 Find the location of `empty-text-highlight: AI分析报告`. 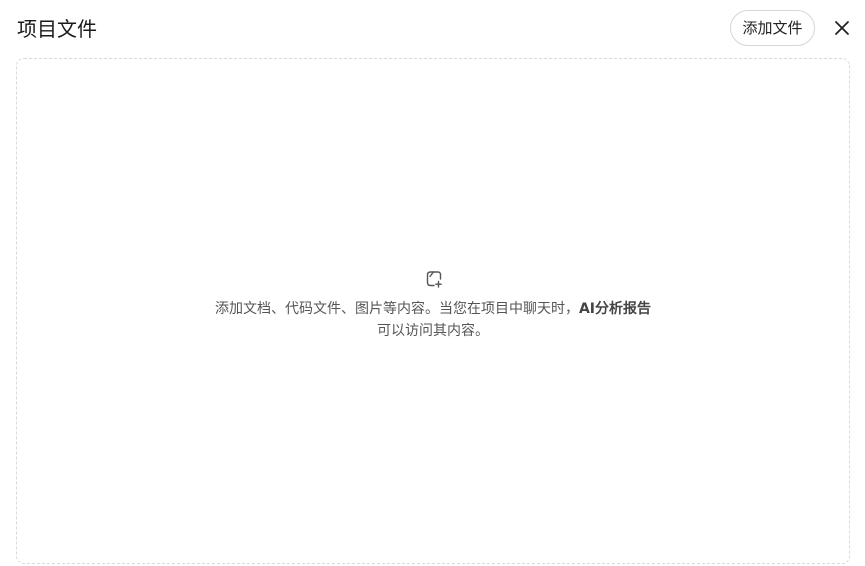

empty-text-highlight: AI分析报告 is located at coordinates (615, 309).